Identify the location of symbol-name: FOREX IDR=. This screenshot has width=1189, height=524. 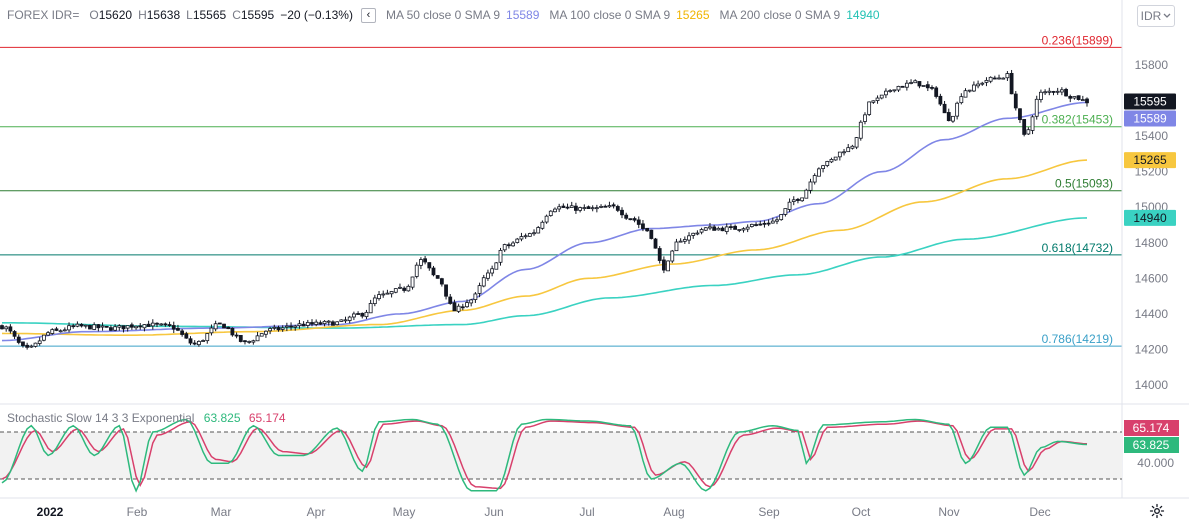
(43, 15).